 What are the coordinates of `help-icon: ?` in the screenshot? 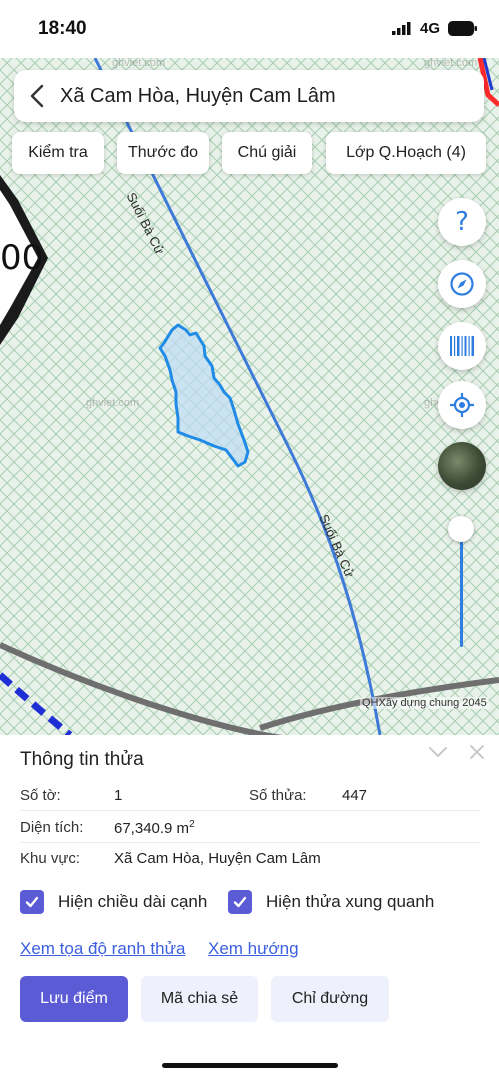 It's located at (462, 222).